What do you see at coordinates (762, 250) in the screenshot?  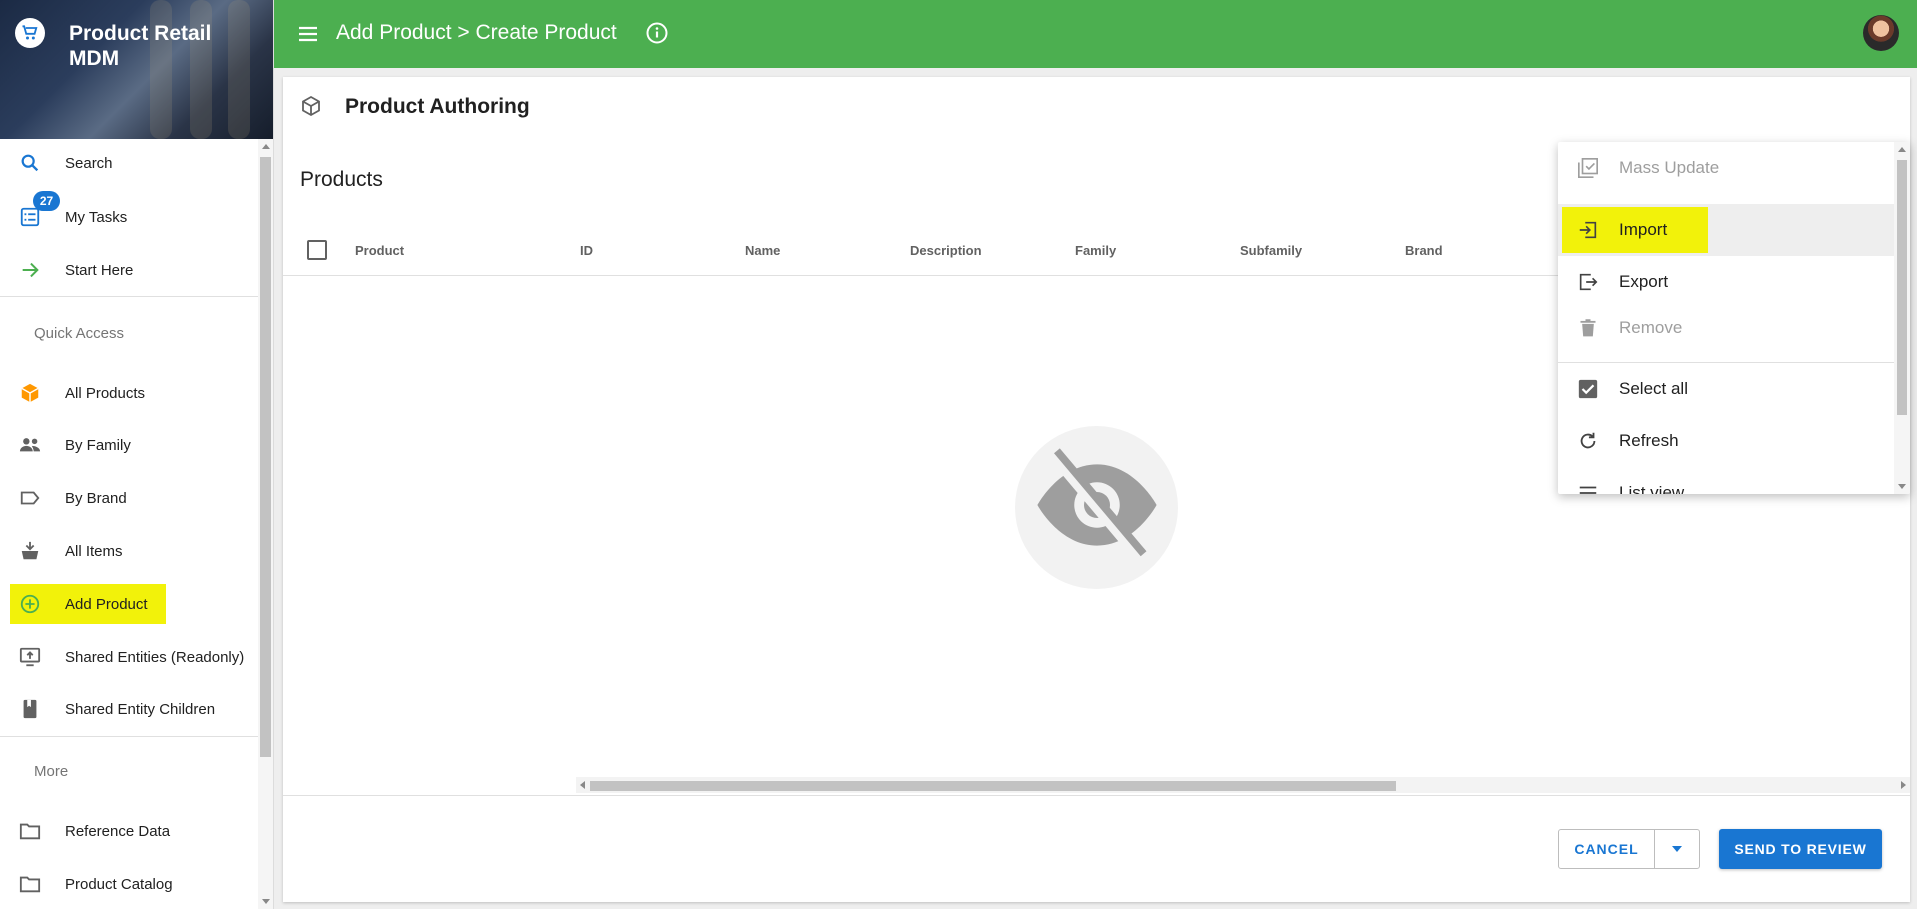 I see `column-header-name: Name` at bounding box center [762, 250].